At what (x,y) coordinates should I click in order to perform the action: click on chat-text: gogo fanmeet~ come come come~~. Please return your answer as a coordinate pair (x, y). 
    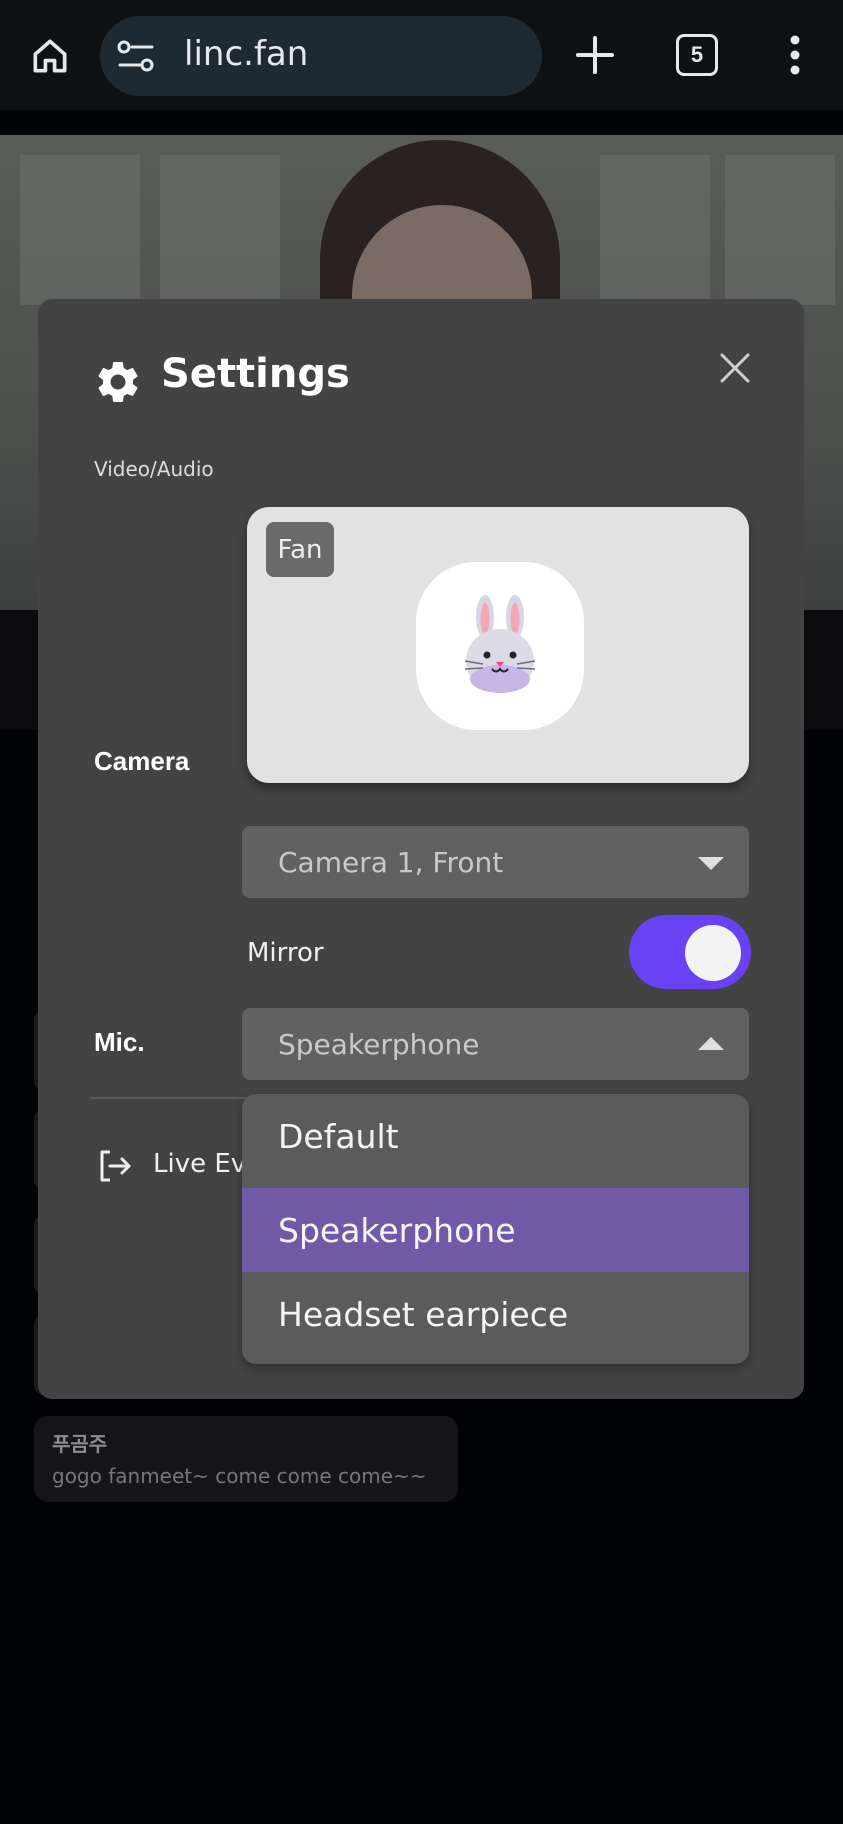
    Looking at the image, I should click on (239, 1476).